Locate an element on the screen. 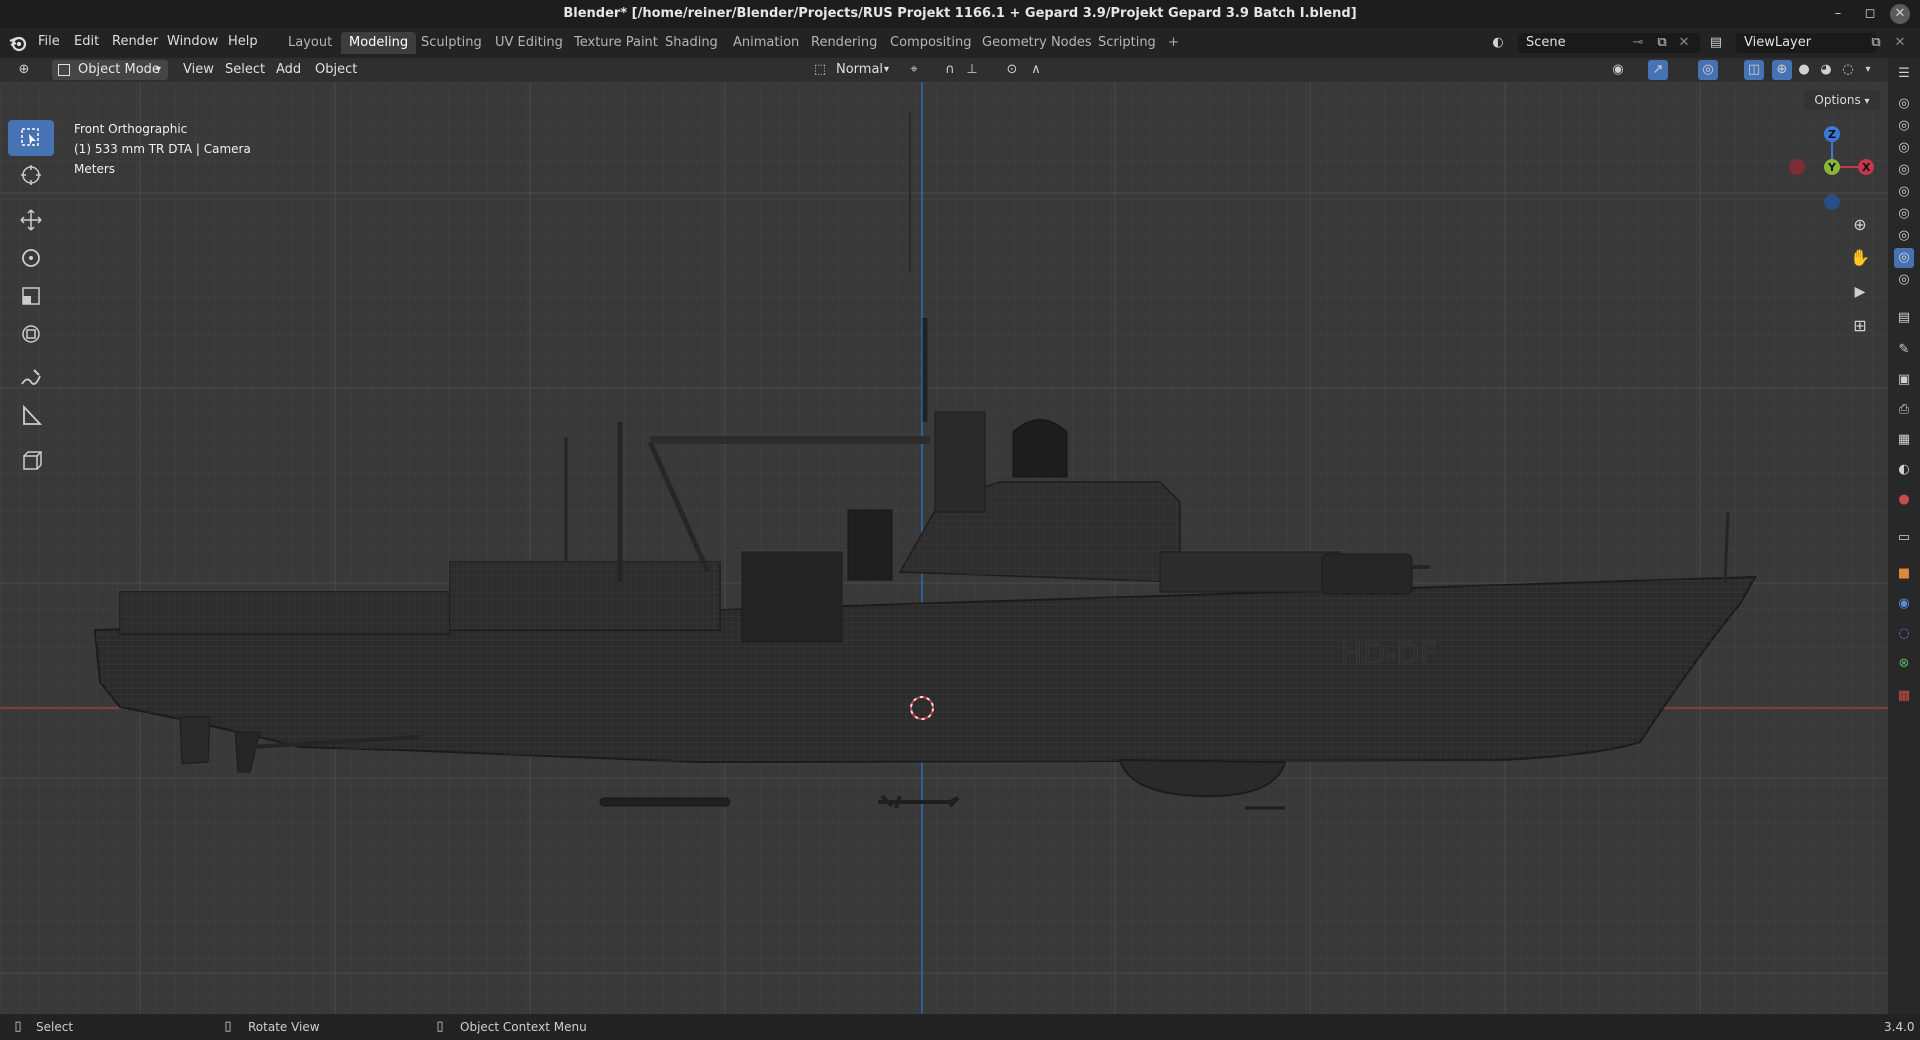 This screenshot has width=1920, height=1040. delete-viewlayer-icon: ✕ is located at coordinates (1900, 43).